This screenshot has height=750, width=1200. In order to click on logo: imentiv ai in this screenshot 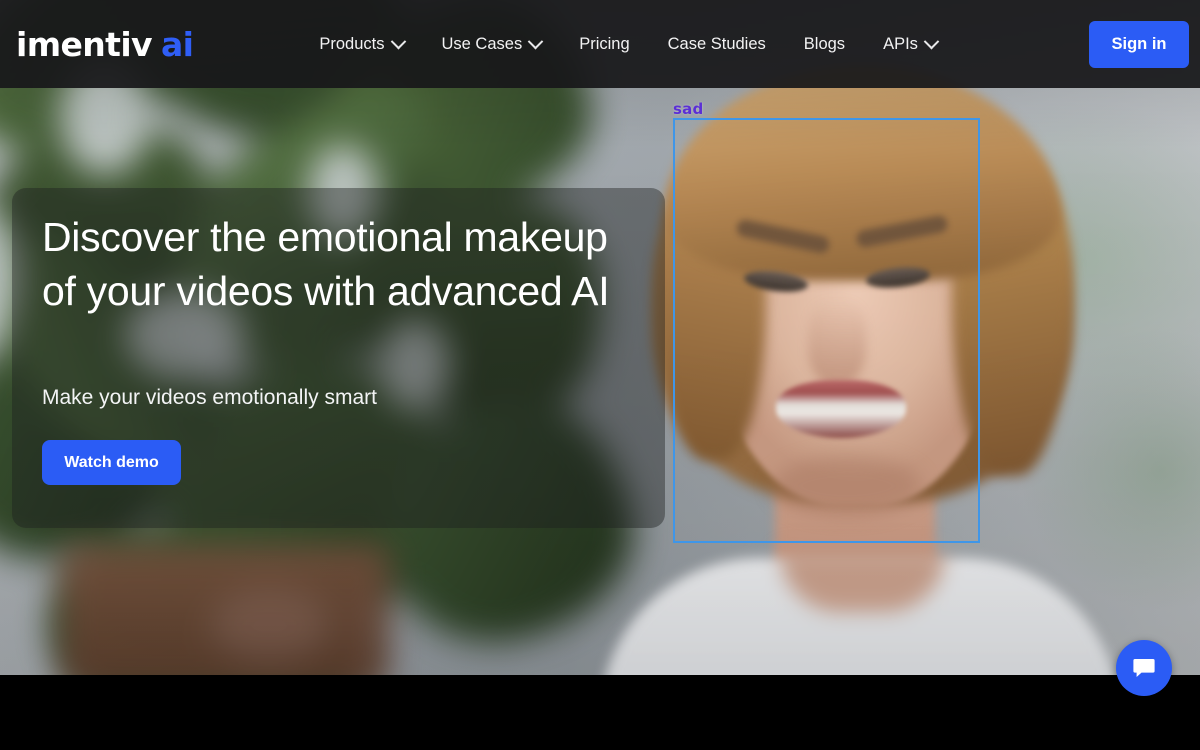, I will do `click(105, 44)`.